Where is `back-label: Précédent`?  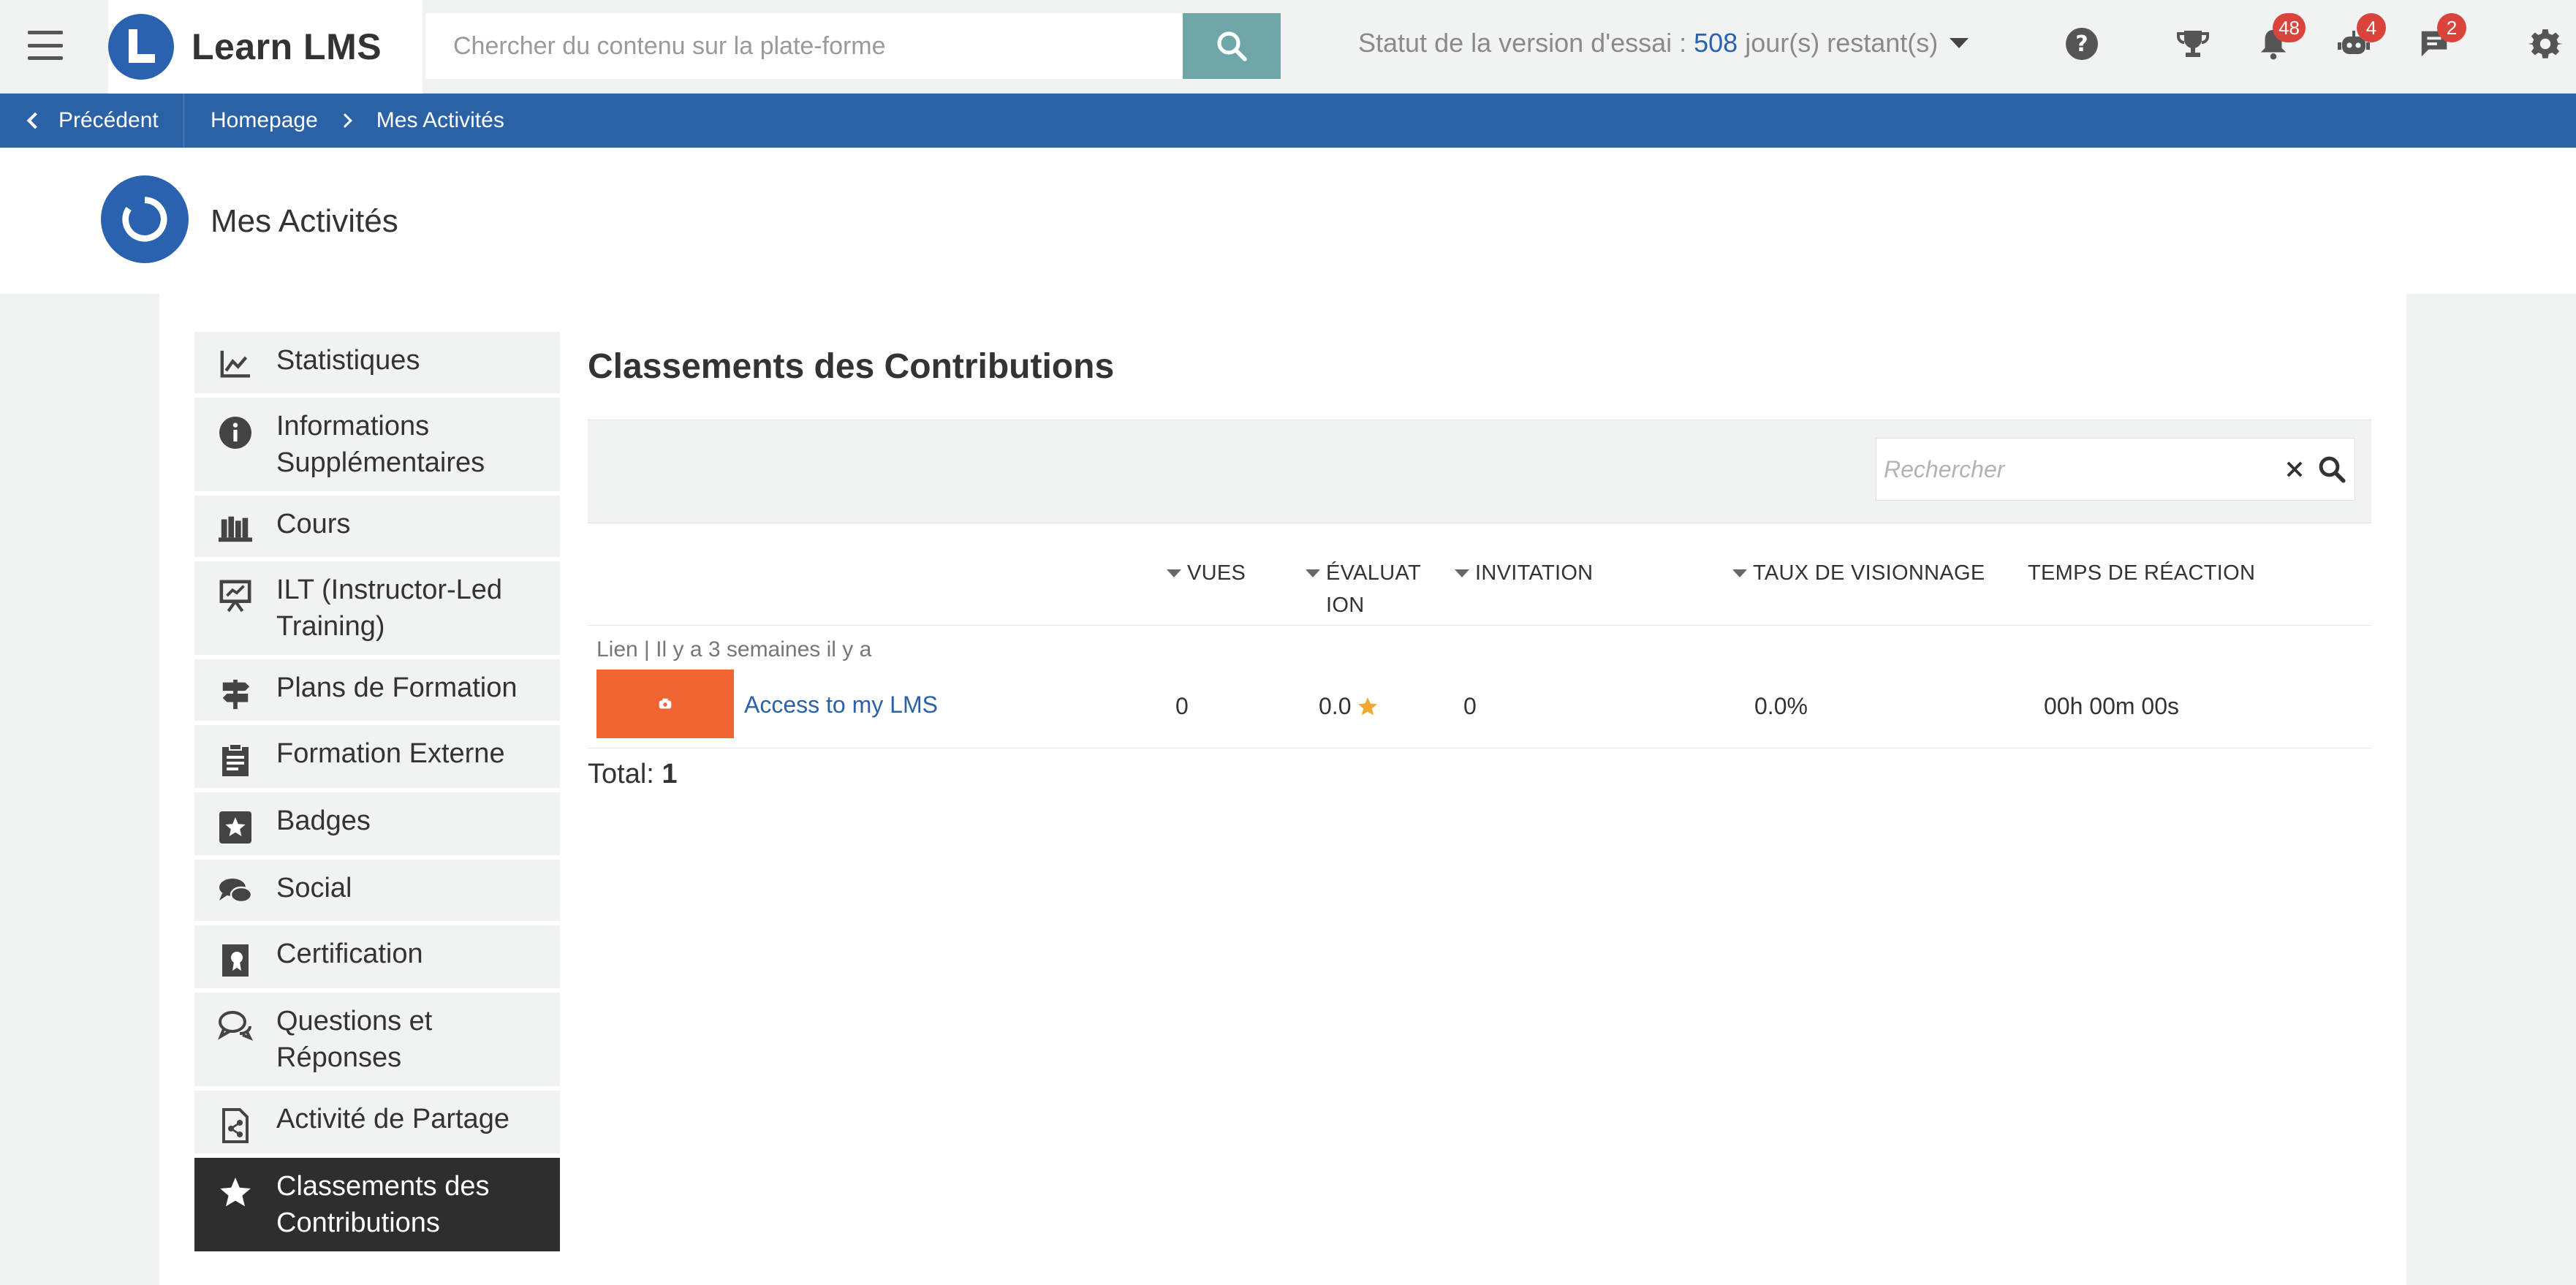 back-label: Précédent is located at coordinates (108, 120).